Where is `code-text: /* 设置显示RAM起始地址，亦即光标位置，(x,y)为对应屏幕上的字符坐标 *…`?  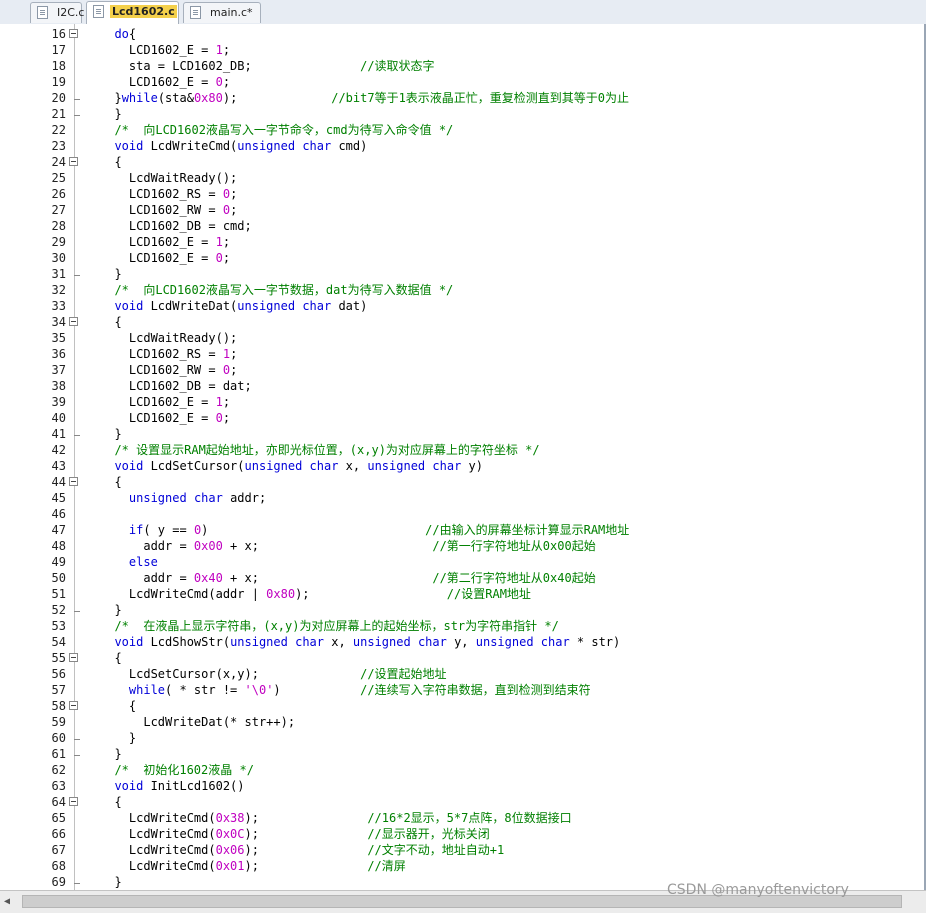 code-text: /* 设置显示RAM起始地址，亦即光标位置，(x,y)为对应屏幕上的字符坐标 *… is located at coordinates (319, 450).